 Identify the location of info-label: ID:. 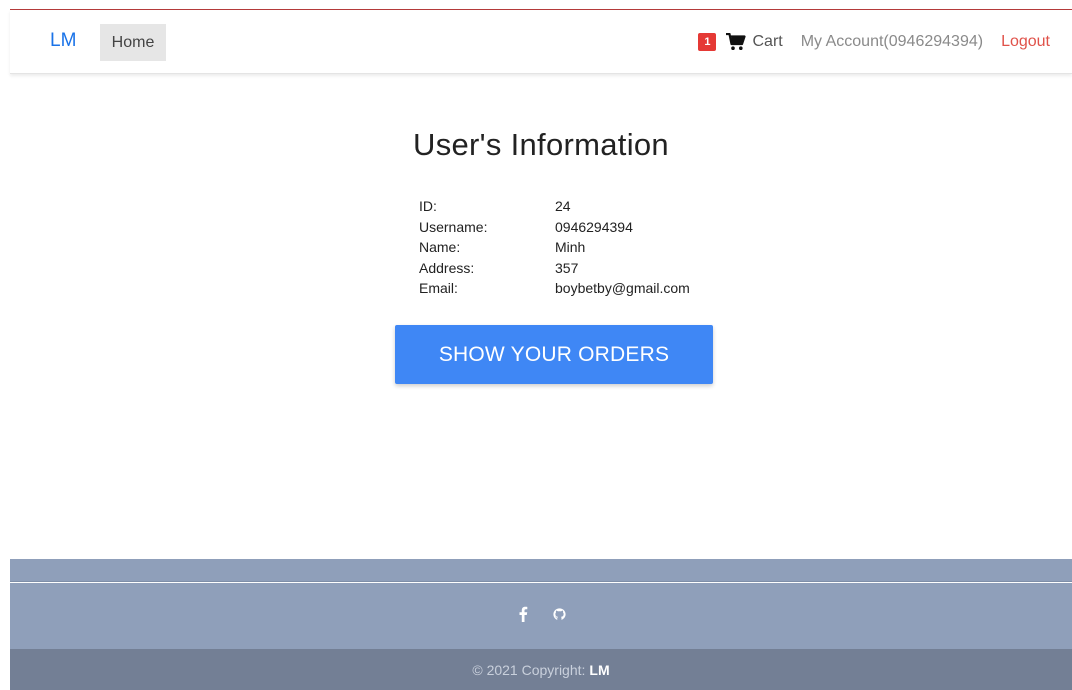
(428, 206).